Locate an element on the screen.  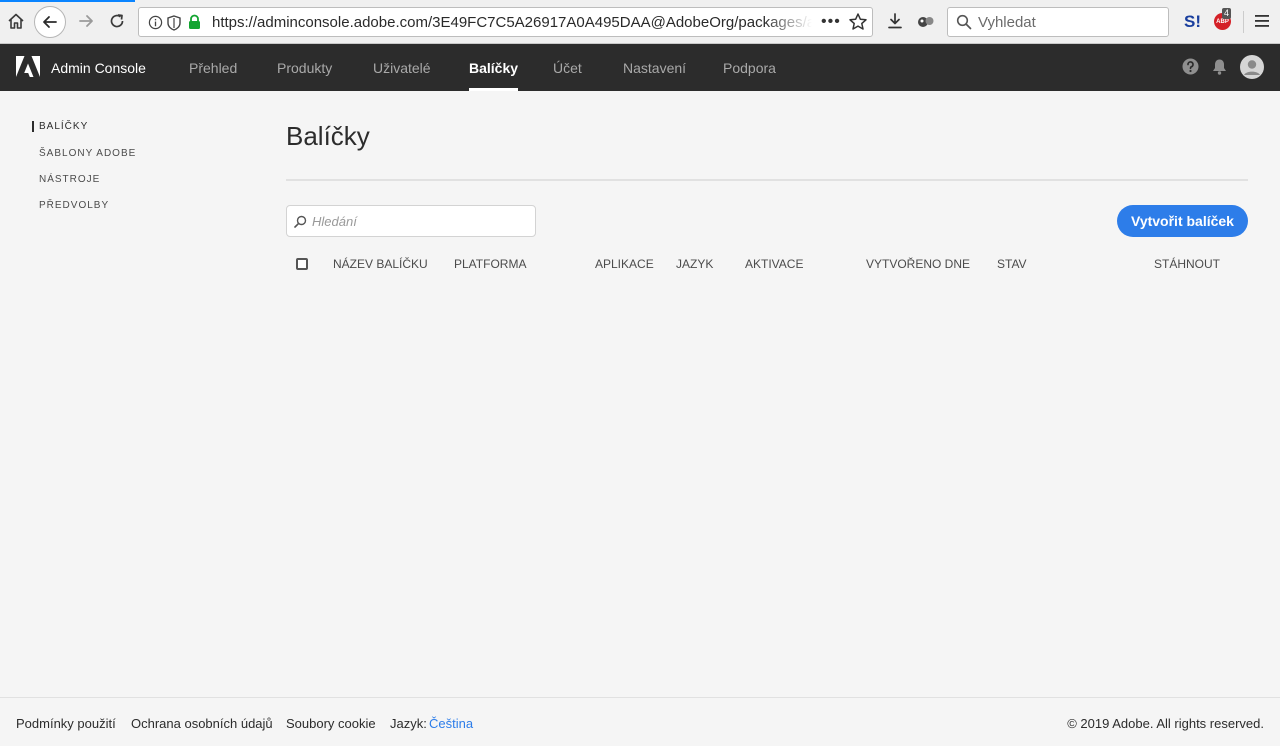
help-icon is located at coordinates (1190, 66).